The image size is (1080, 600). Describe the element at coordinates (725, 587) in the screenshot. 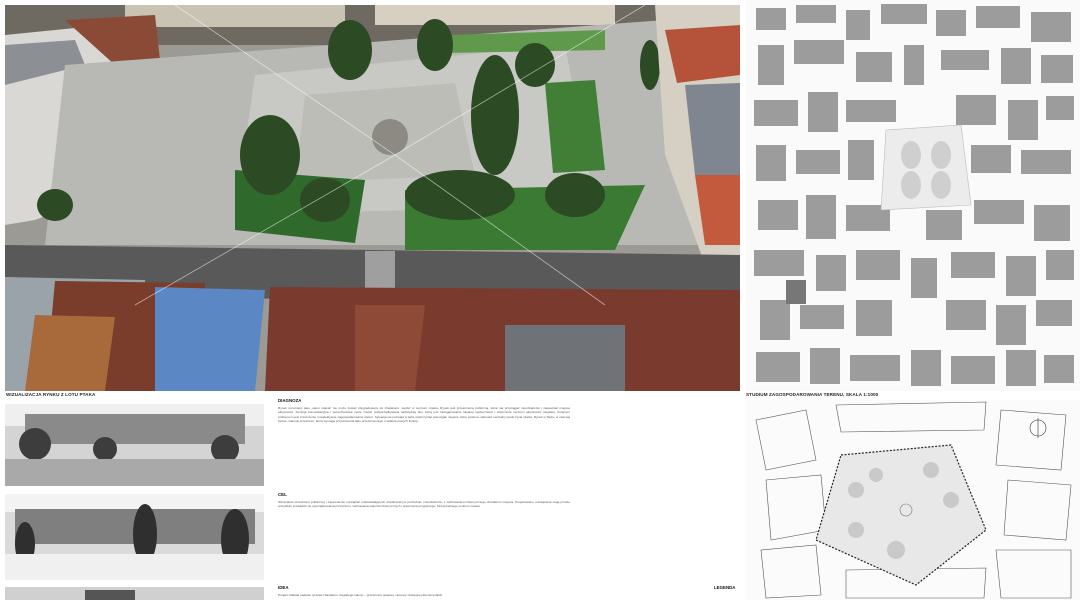

I see `legend-title: LEGENDA` at that location.